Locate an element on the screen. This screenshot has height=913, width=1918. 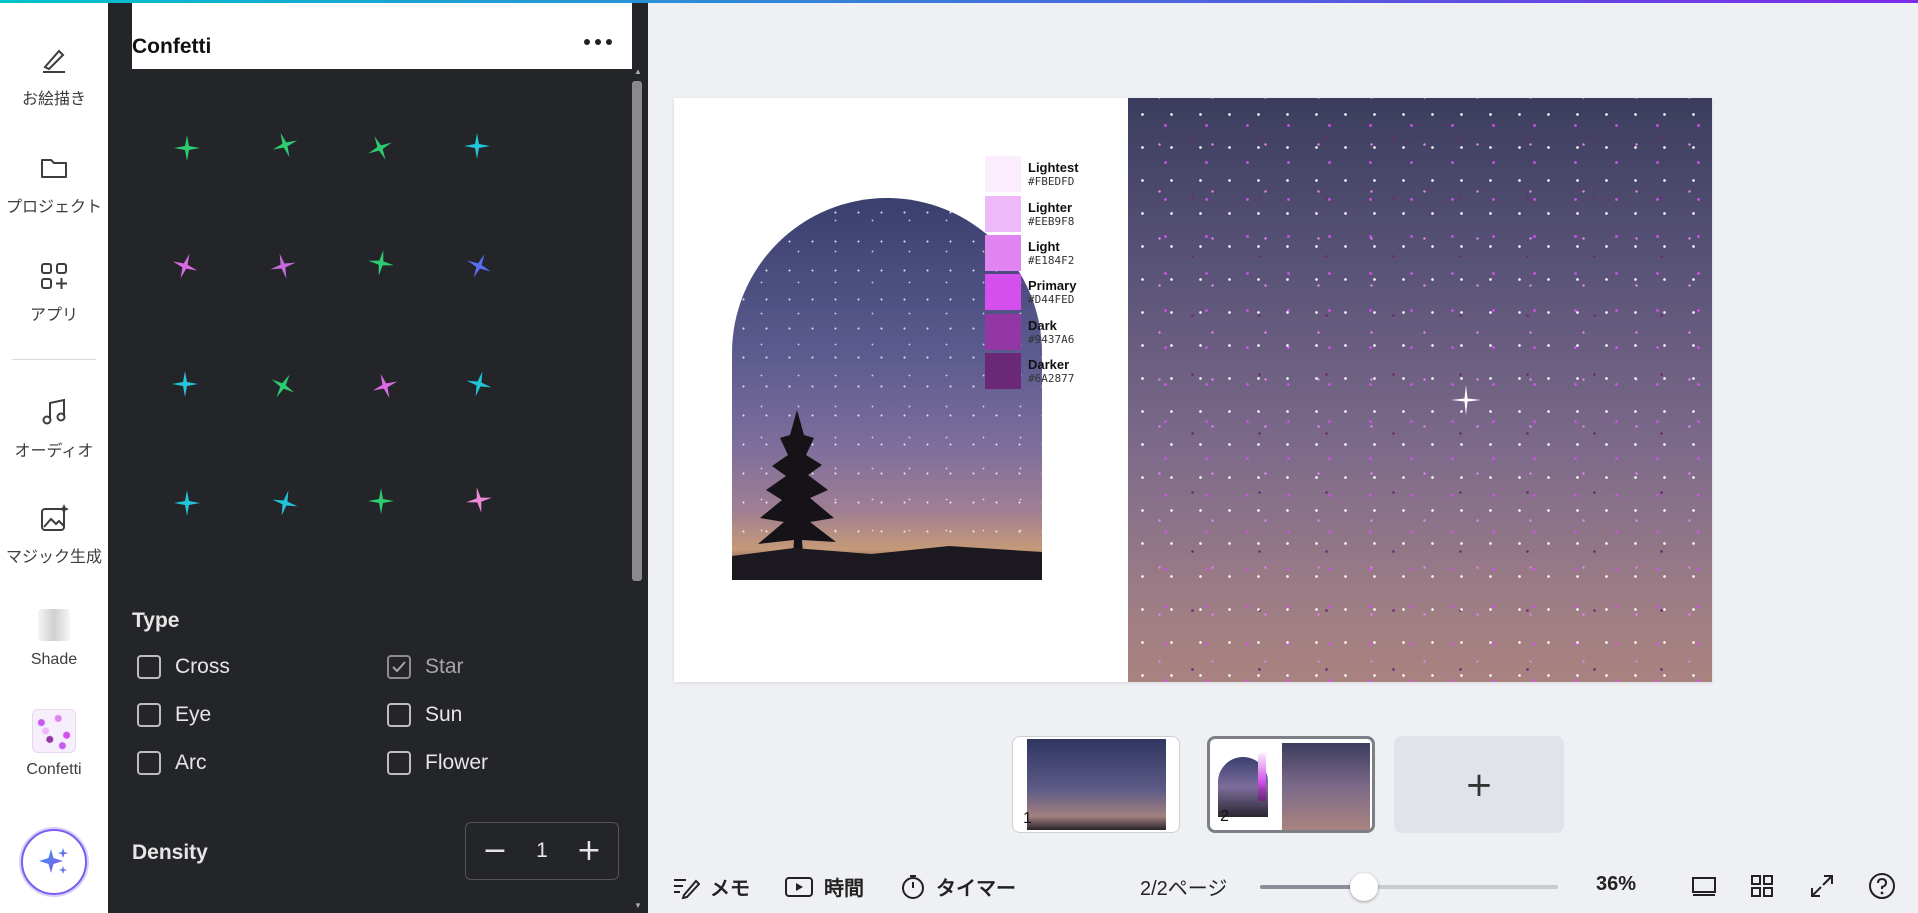
type-option-eye: Eye is located at coordinates (174, 715).